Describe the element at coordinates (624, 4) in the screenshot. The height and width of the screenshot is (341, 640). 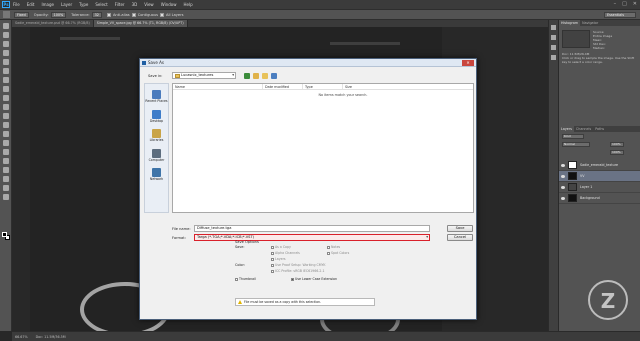
I see `maximize-icon: □` at that location.